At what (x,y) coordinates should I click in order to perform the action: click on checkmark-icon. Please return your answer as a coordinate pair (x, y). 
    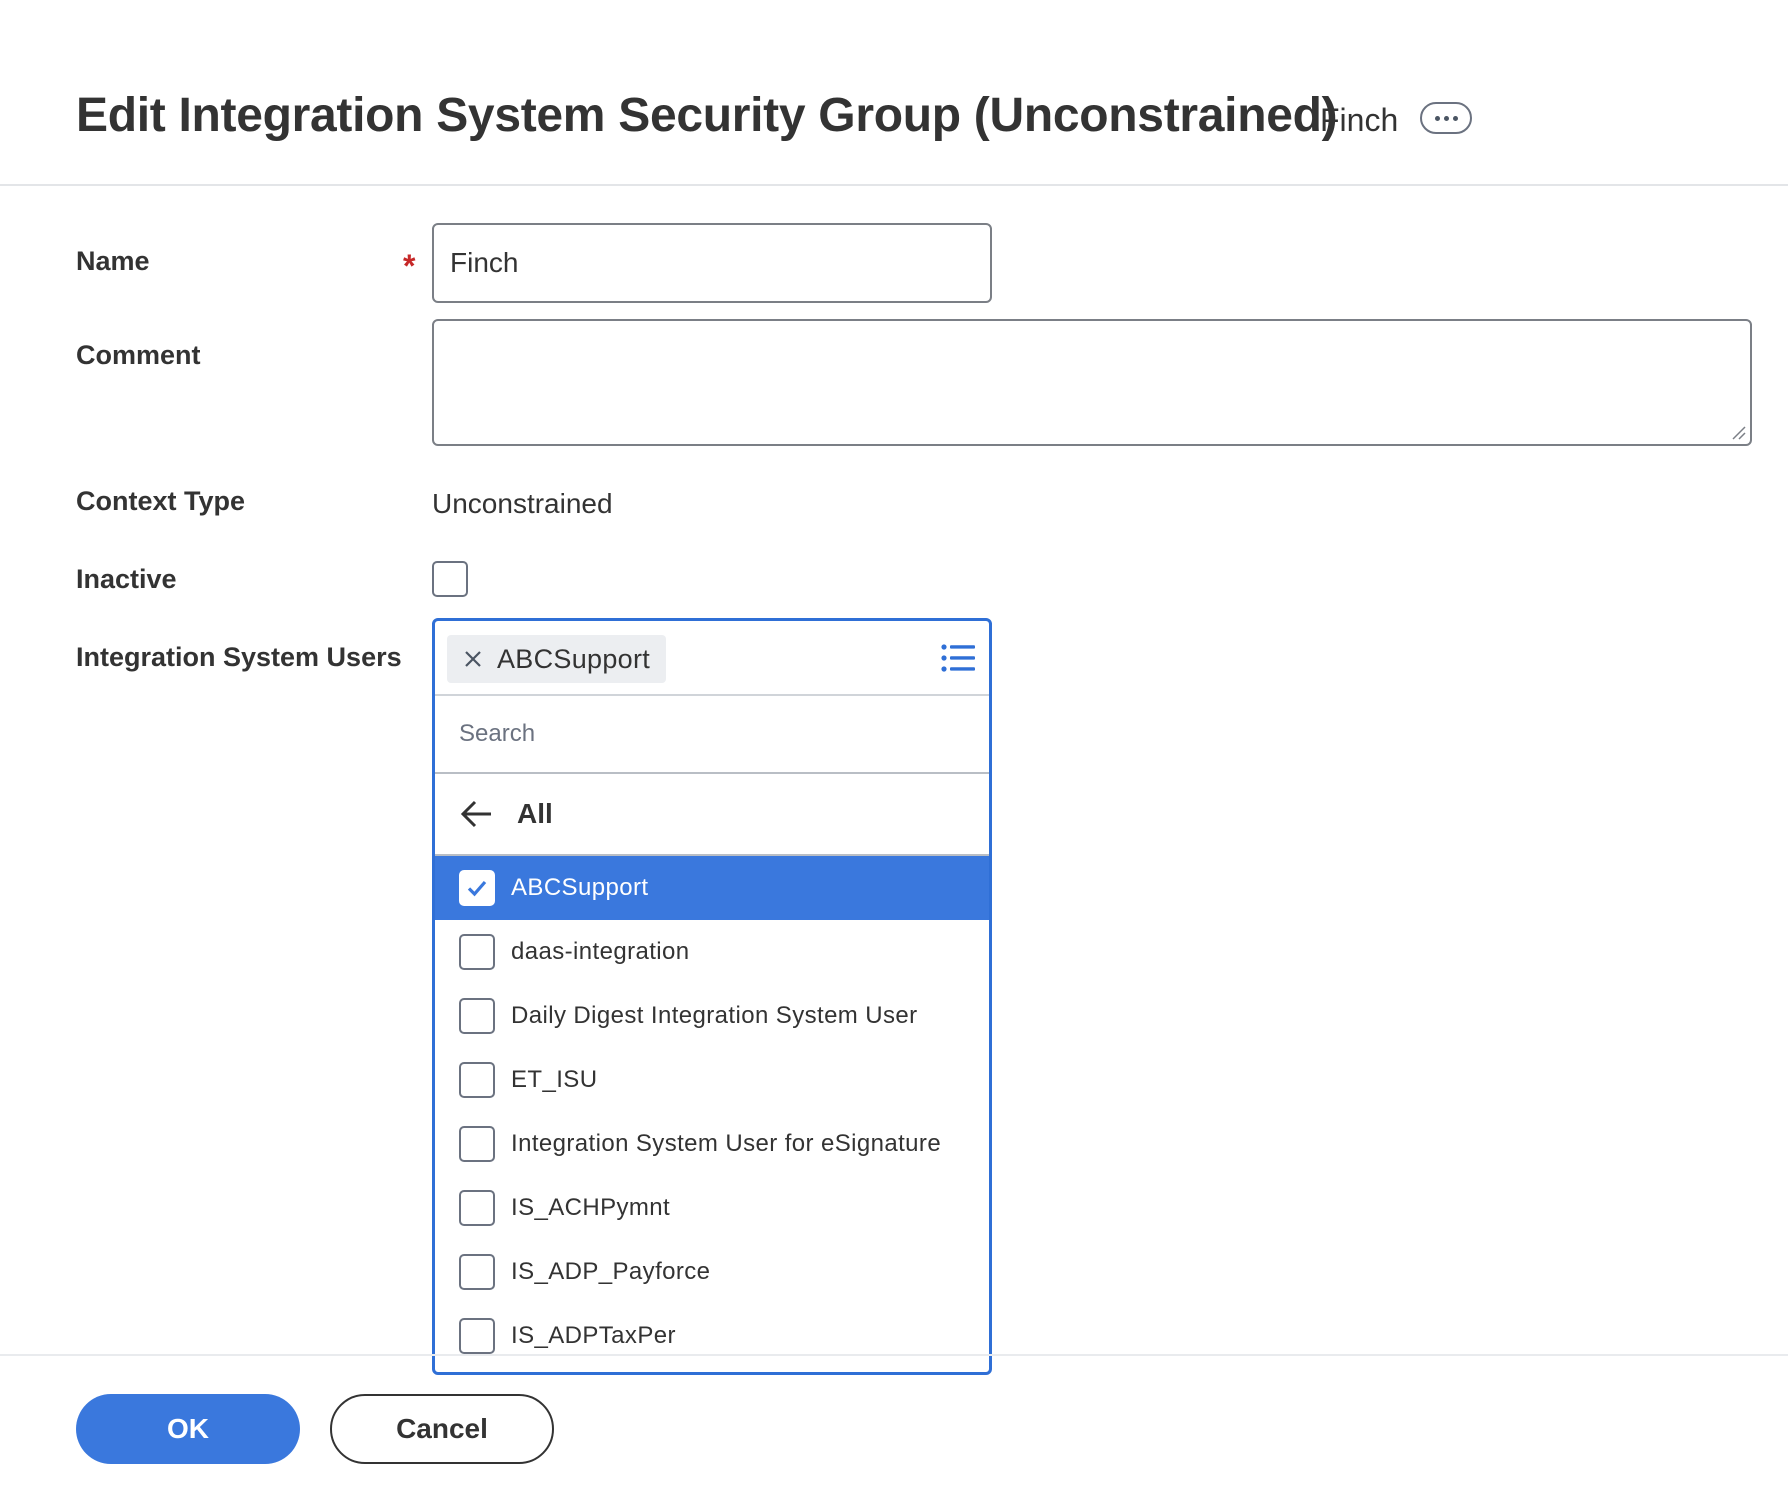
    Looking at the image, I should click on (477, 888).